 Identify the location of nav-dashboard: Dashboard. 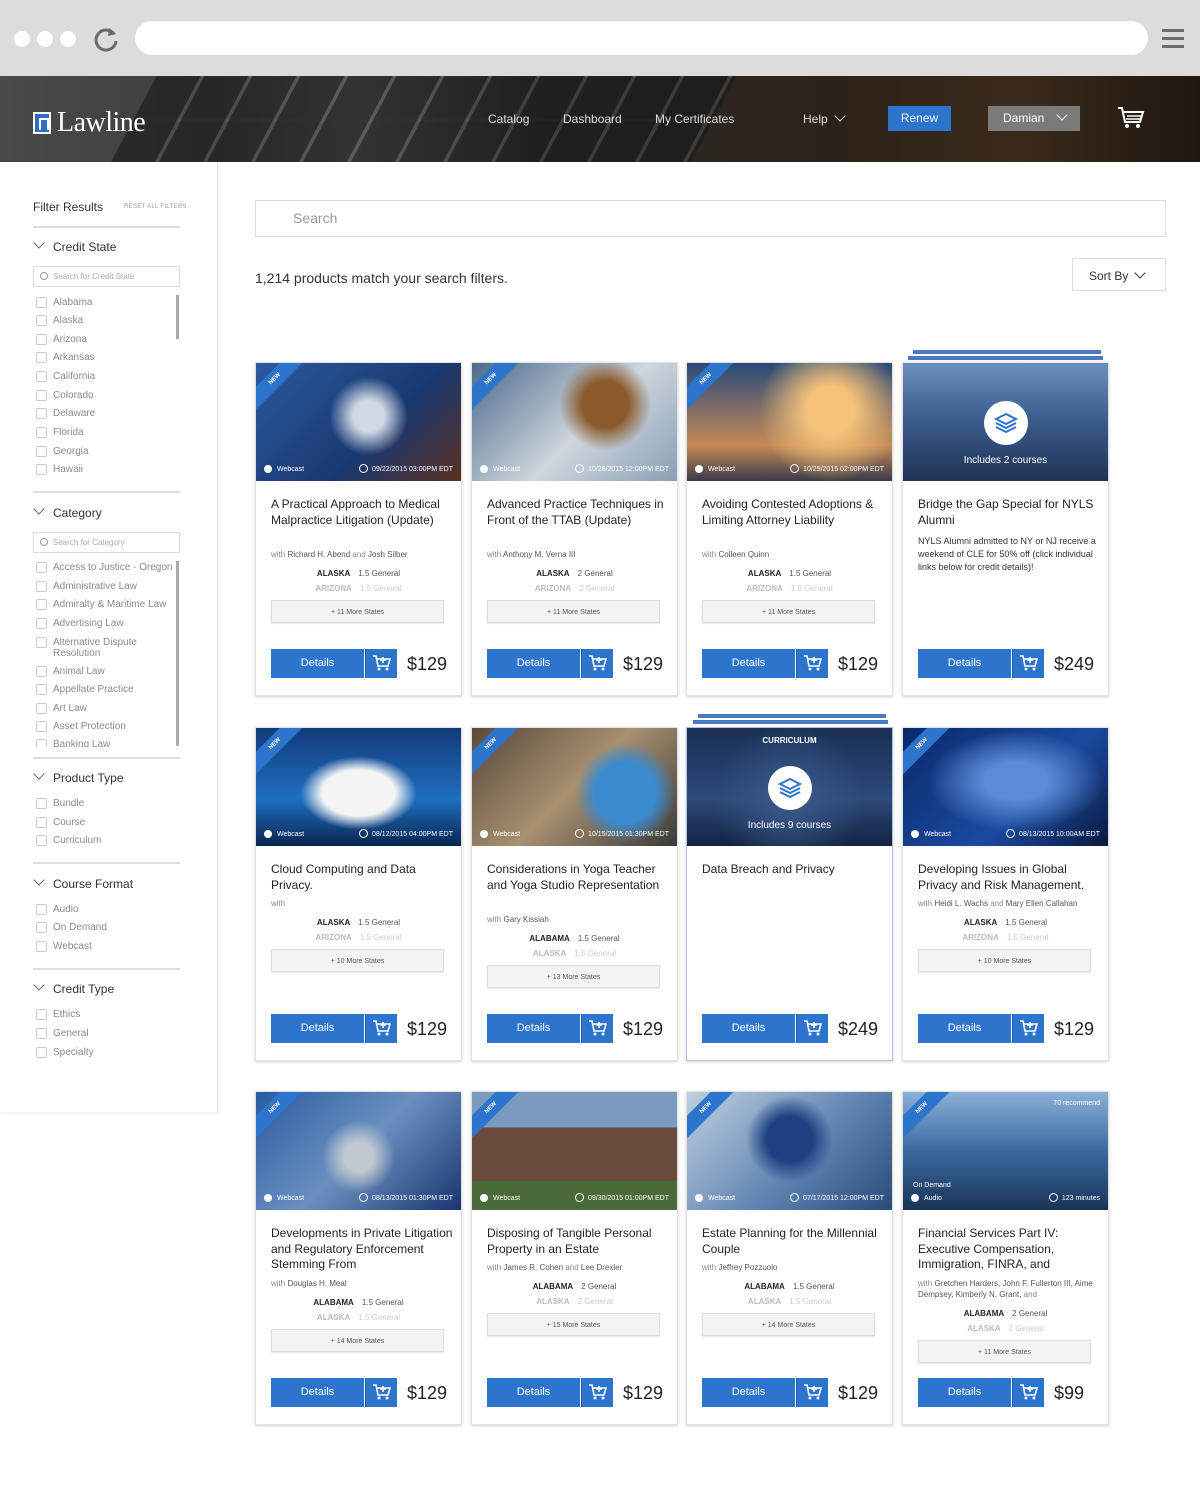
(592, 119).